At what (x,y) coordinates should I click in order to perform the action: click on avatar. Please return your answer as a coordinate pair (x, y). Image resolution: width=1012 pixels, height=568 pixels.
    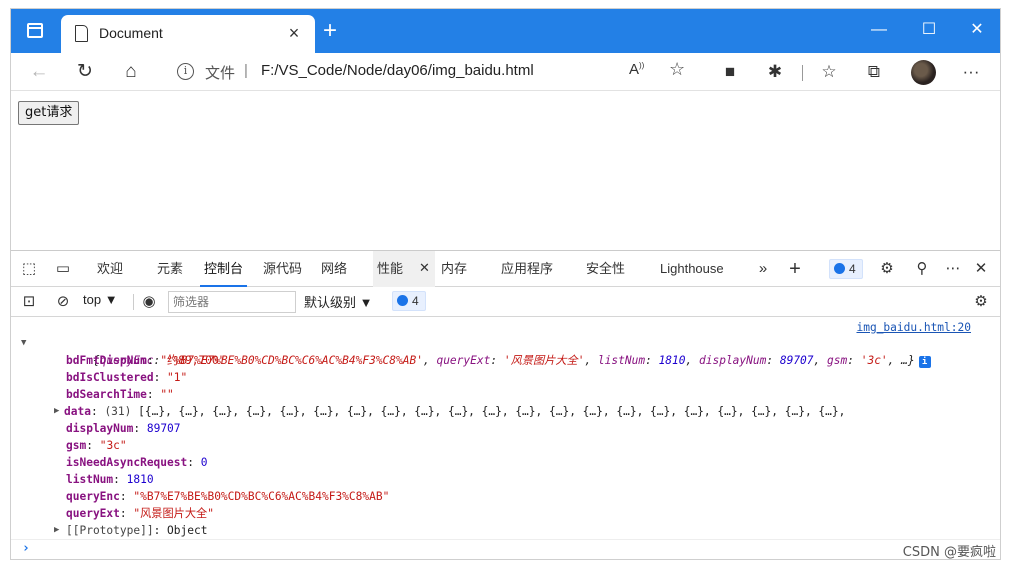
    Looking at the image, I should click on (923, 72).